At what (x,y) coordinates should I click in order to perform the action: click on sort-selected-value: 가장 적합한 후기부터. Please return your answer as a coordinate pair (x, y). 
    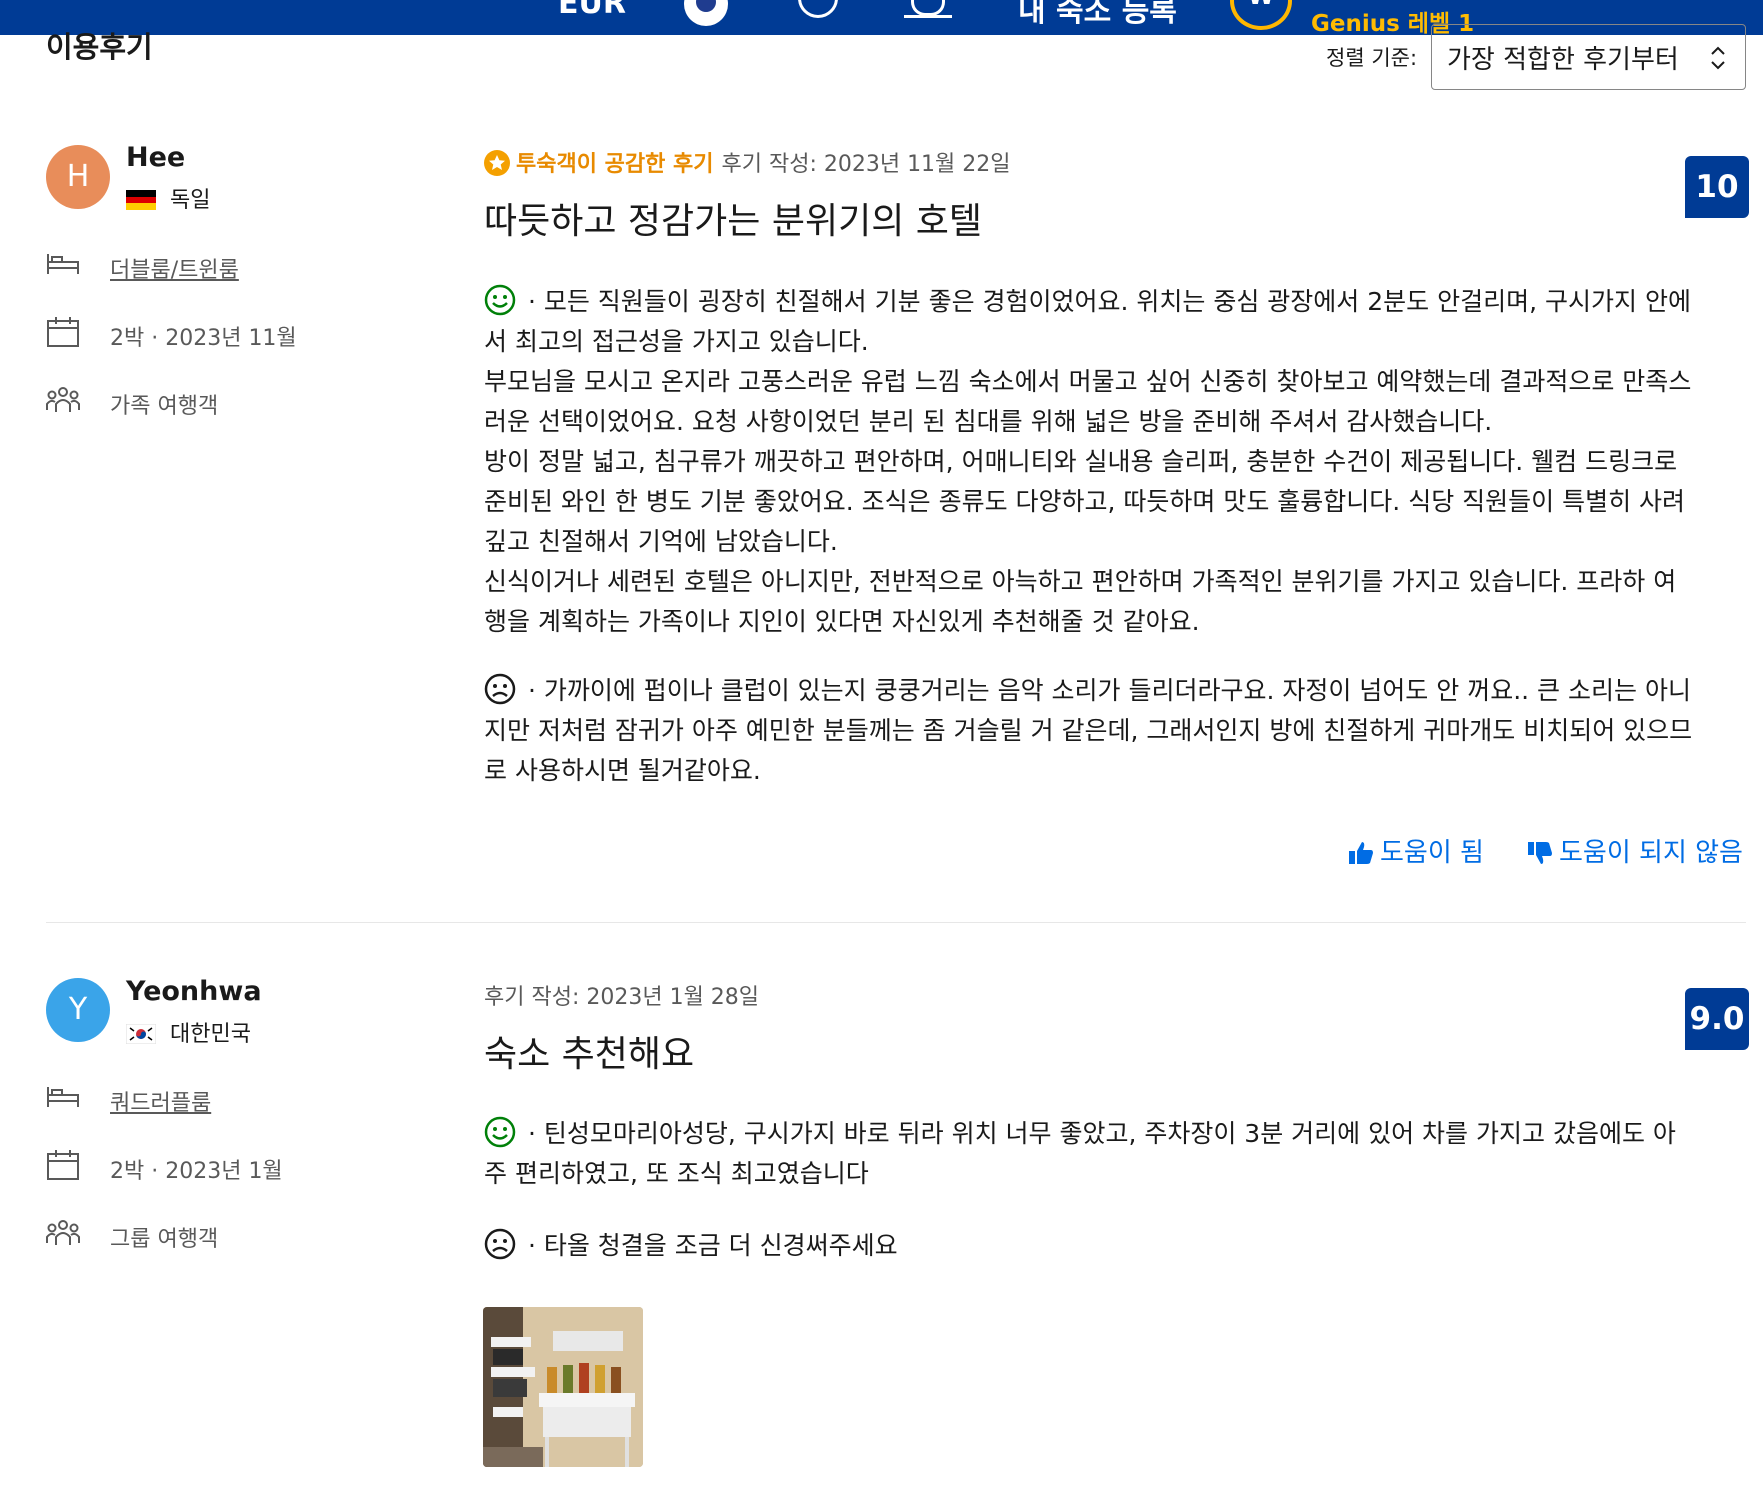
    Looking at the image, I should click on (1563, 60).